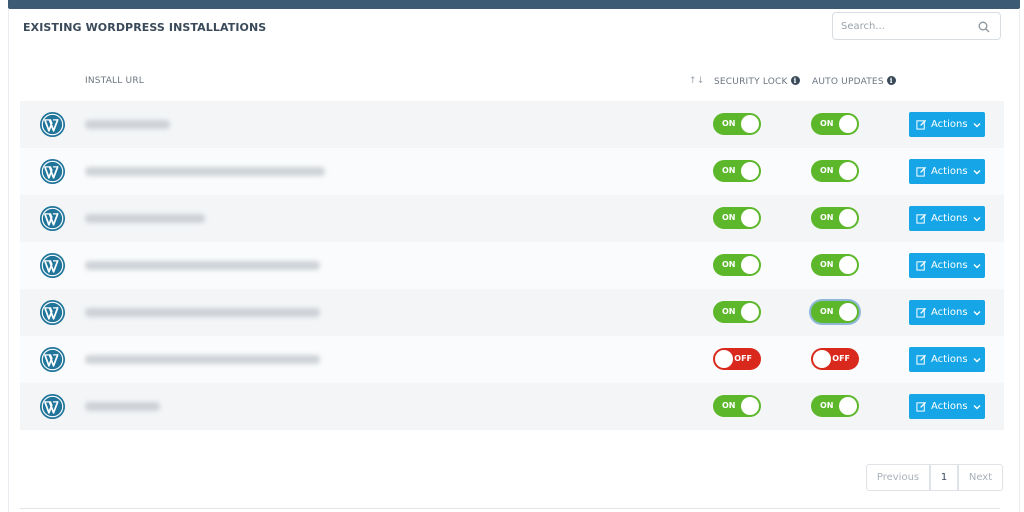 The width and height of the screenshot is (1024, 512). I want to click on sort-icon: ↑↓, so click(696, 81).